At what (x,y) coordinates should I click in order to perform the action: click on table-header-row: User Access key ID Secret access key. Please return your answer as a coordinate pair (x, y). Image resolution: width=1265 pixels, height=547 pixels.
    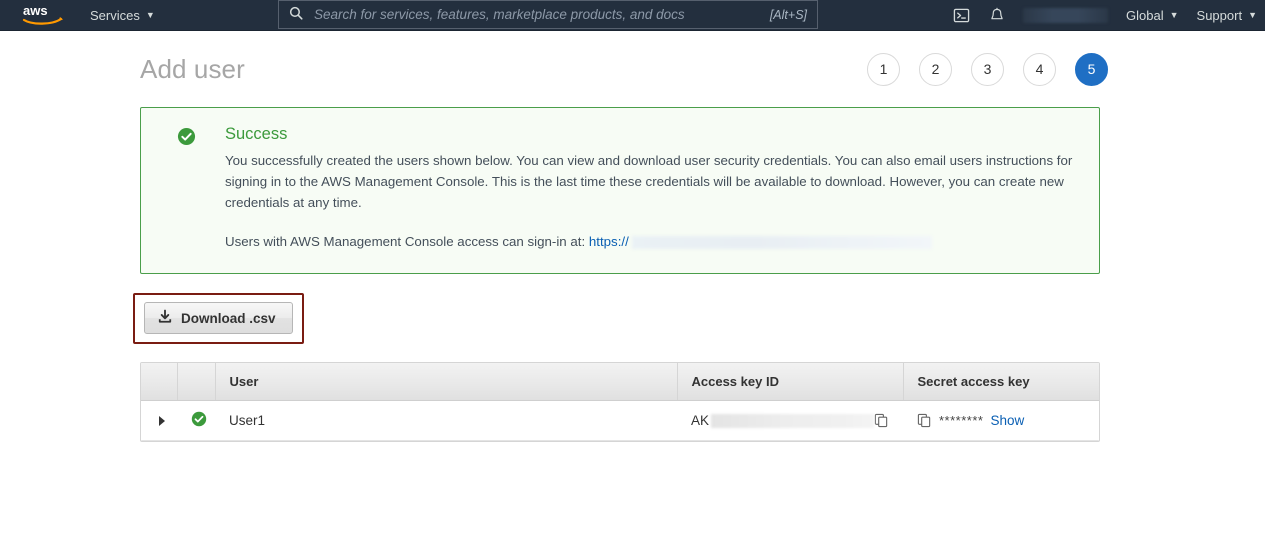
    Looking at the image, I should click on (620, 382).